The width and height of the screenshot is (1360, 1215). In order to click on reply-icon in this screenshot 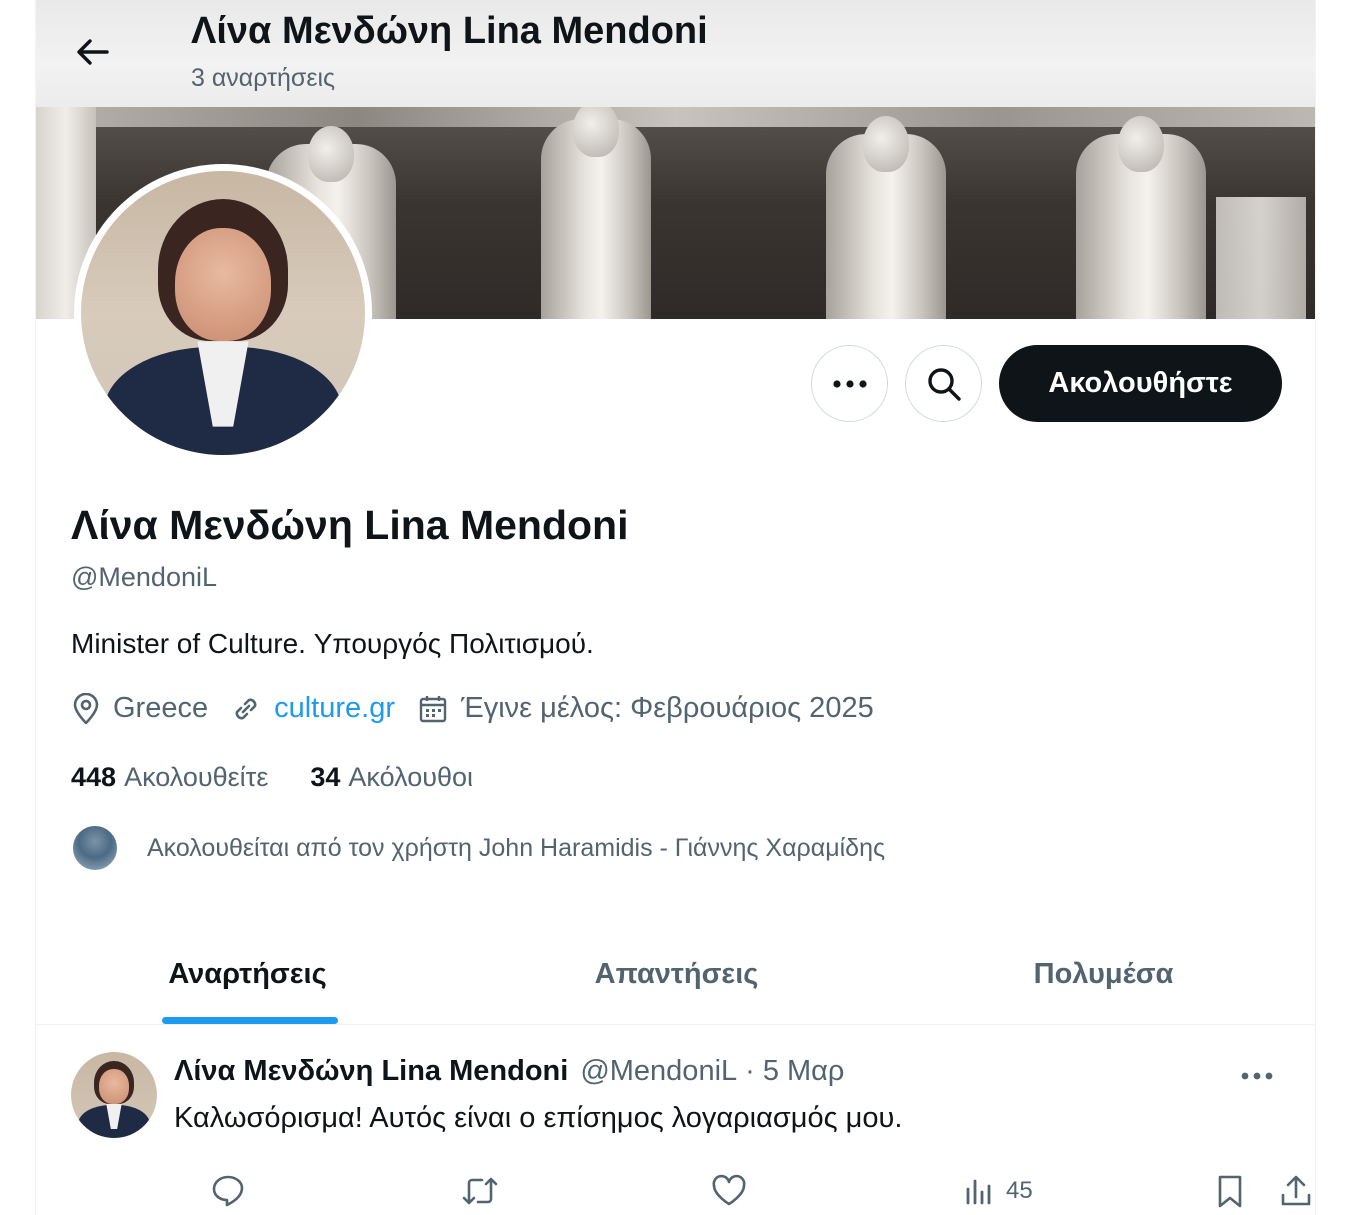, I will do `click(228, 1191)`.